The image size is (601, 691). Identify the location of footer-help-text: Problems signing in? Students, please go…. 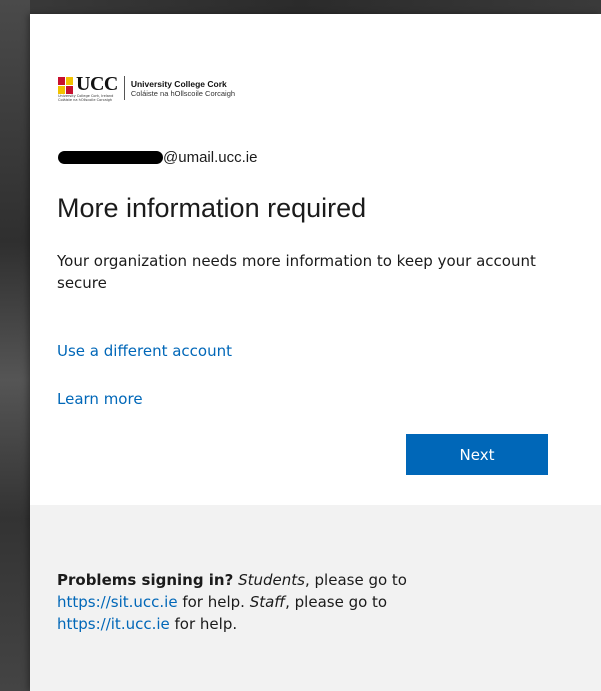
(307, 602).